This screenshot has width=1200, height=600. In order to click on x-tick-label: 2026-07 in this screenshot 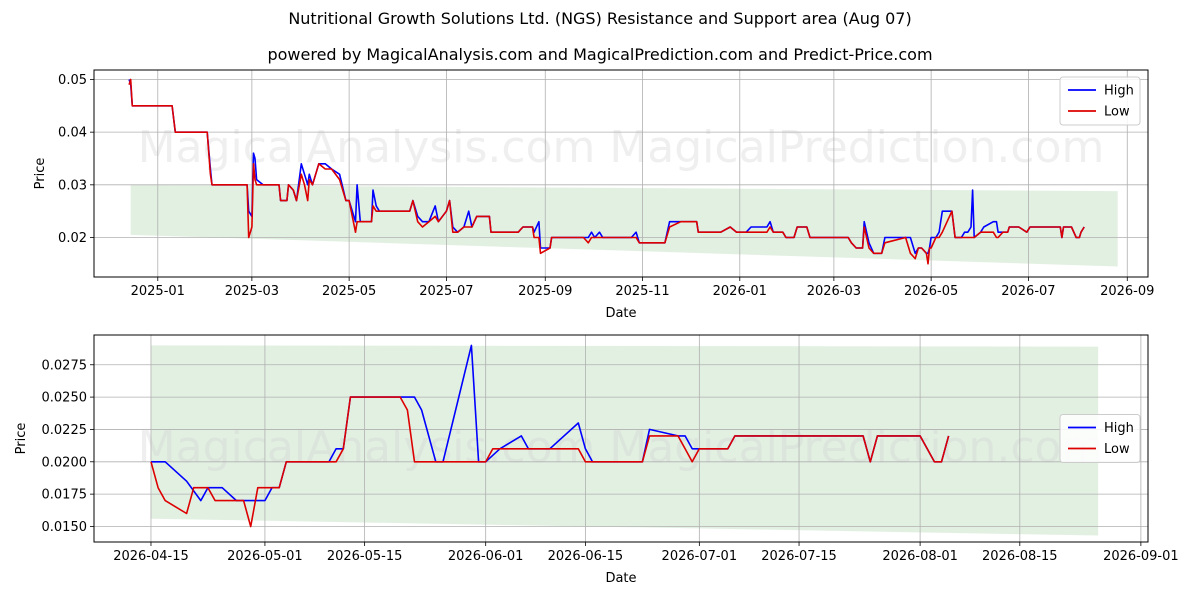, I will do `click(1028, 291)`.